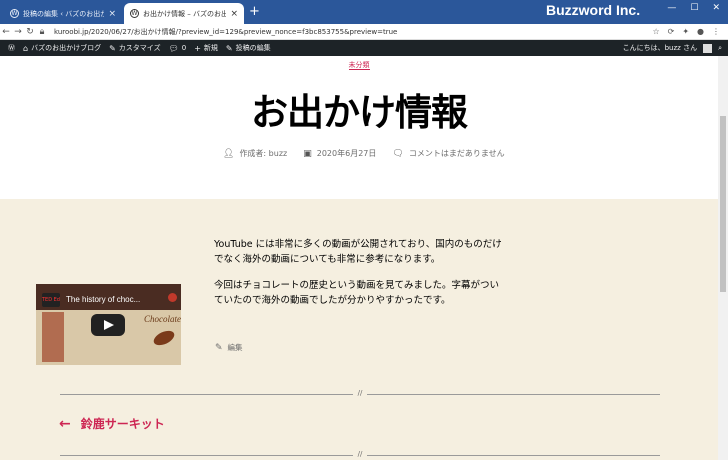 The width and height of the screenshot is (728, 460). I want to click on extensions-icon: ✦, so click(685, 31).